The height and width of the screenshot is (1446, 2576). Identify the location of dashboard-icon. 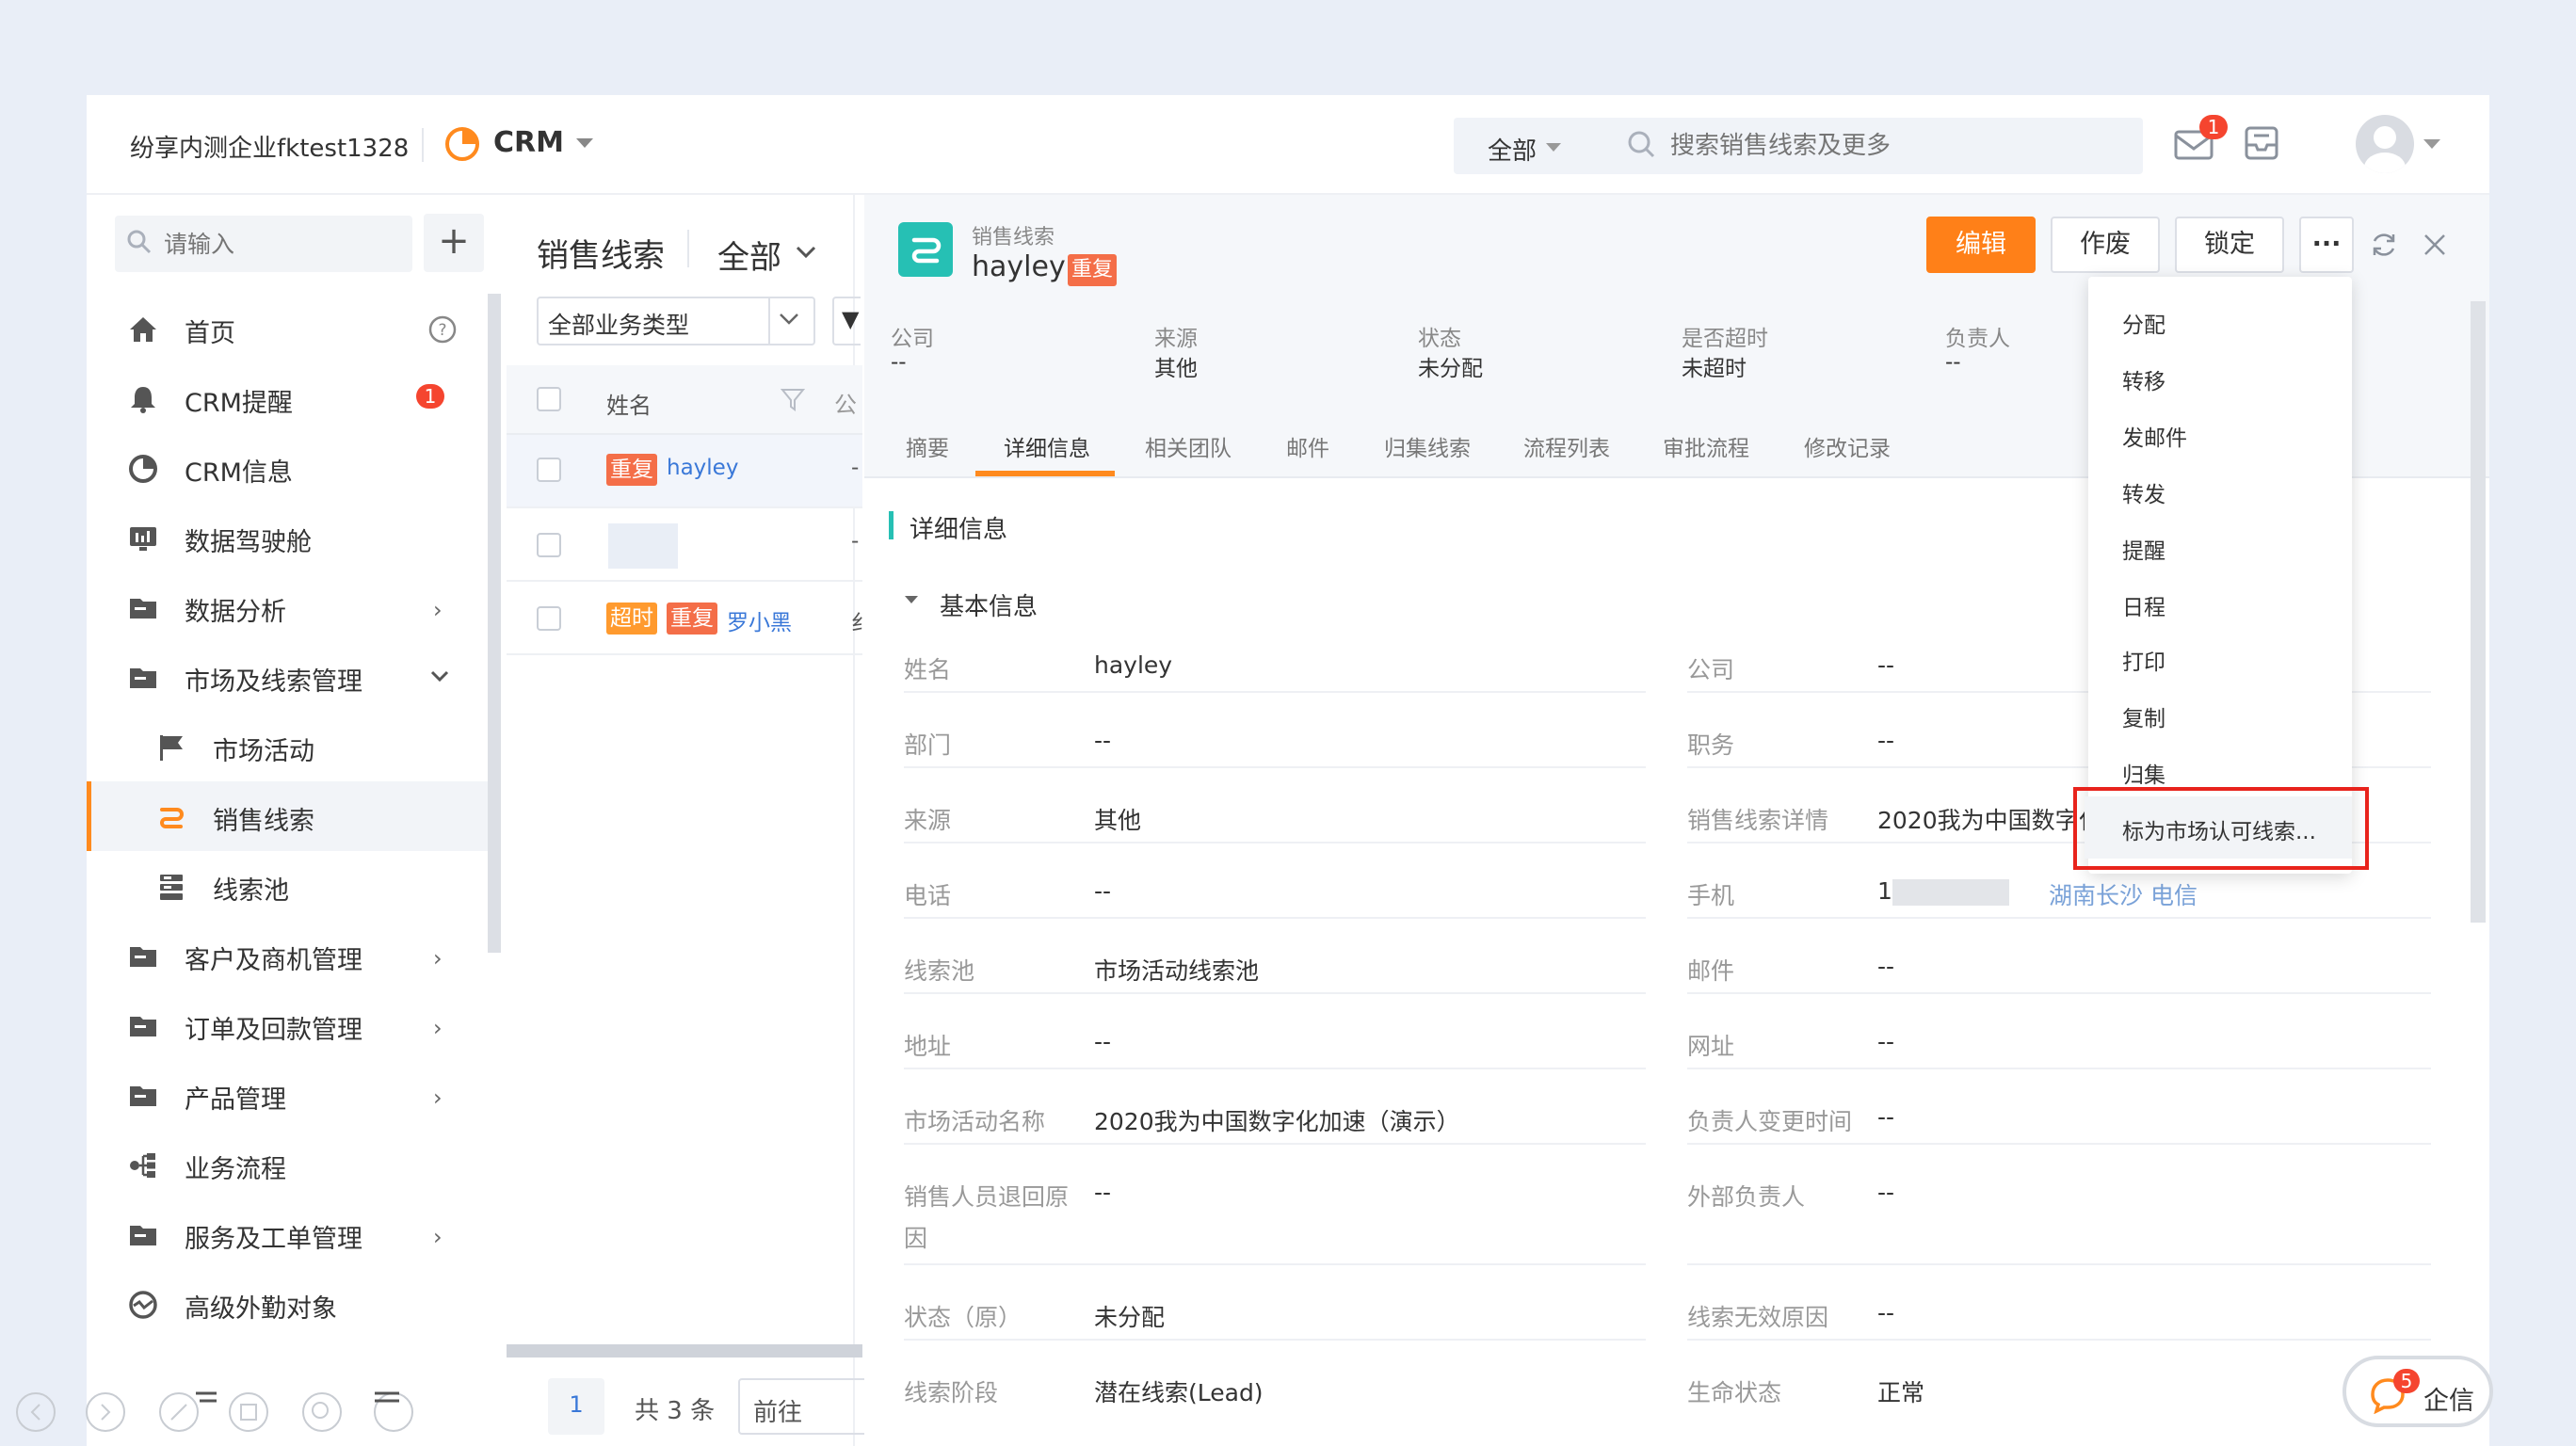
(143, 539).